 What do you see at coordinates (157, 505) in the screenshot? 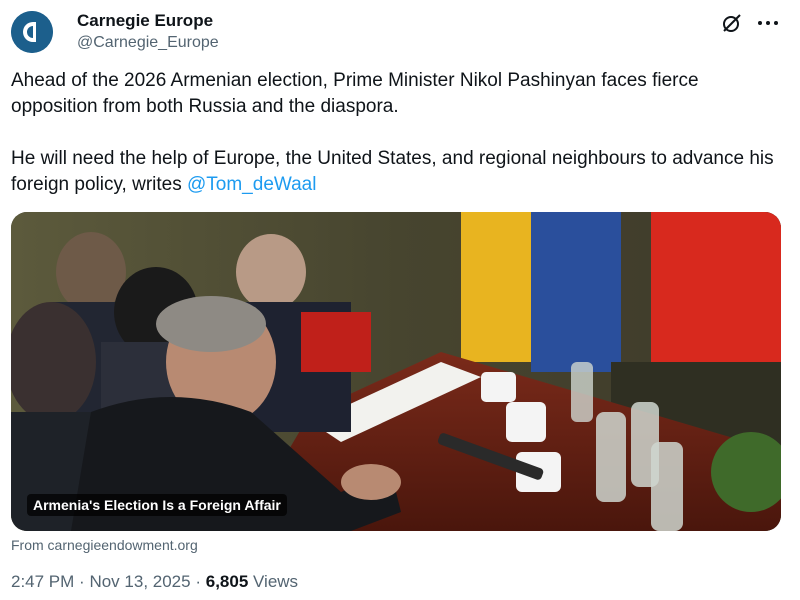
I see `card-title: Armenia's Election Is a Foreign Affair` at bounding box center [157, 505].